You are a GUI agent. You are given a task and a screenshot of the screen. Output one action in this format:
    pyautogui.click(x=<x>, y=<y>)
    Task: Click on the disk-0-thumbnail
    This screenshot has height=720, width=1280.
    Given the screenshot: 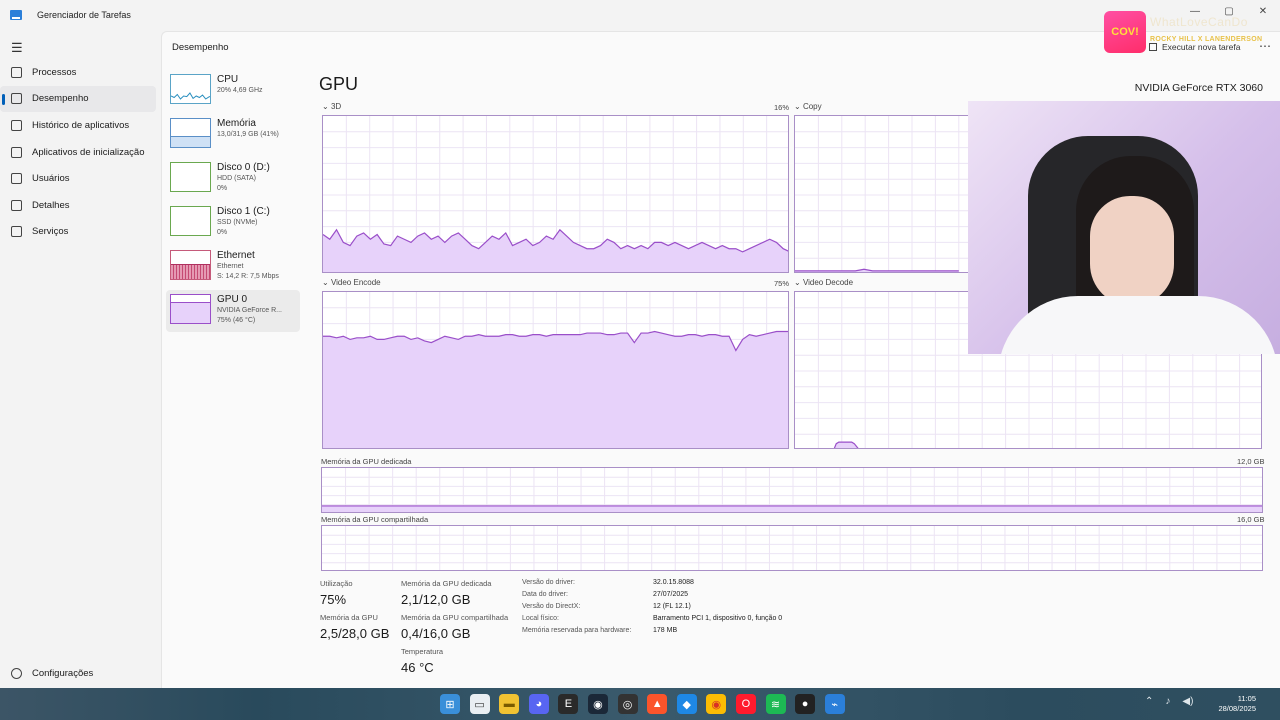 What is the action you would take?
    pyautogui.click(x=190, y=177)
    